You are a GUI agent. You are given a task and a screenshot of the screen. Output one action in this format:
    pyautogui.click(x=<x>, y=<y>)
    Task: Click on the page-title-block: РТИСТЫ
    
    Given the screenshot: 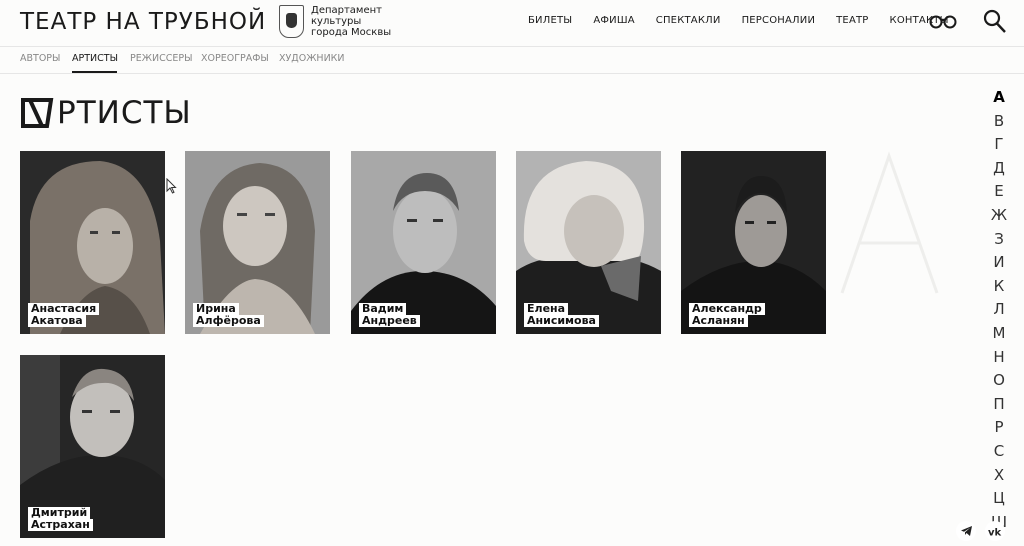 What is the action you would take?
    pyautogui.click(x=106, y=113)
    